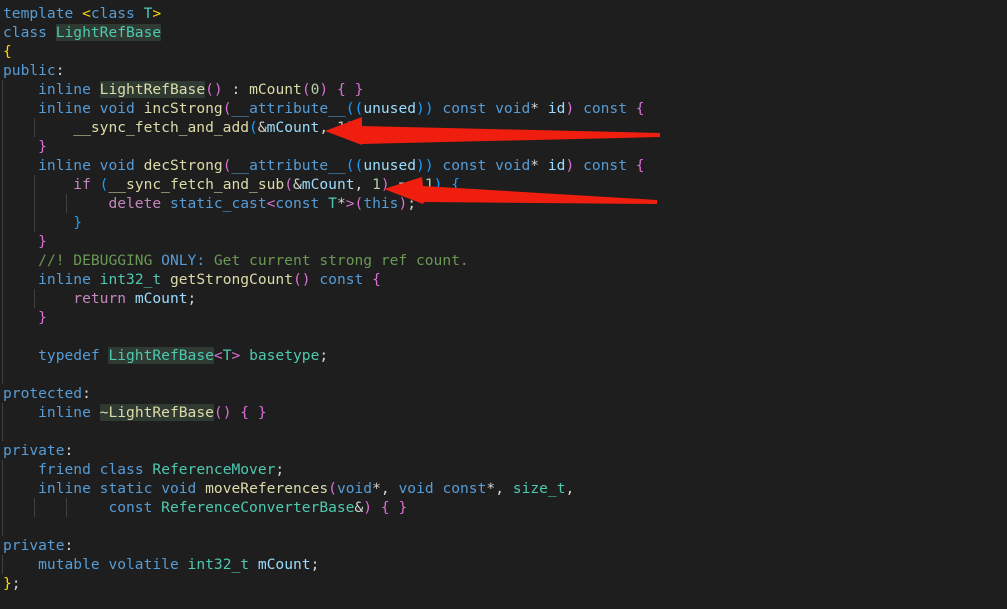 The height and width of the screenshot is (609, 1007). Describe the element at coordinates (503, 32) in the screenshot. I see `code-line: class LightRefBase` at that location.